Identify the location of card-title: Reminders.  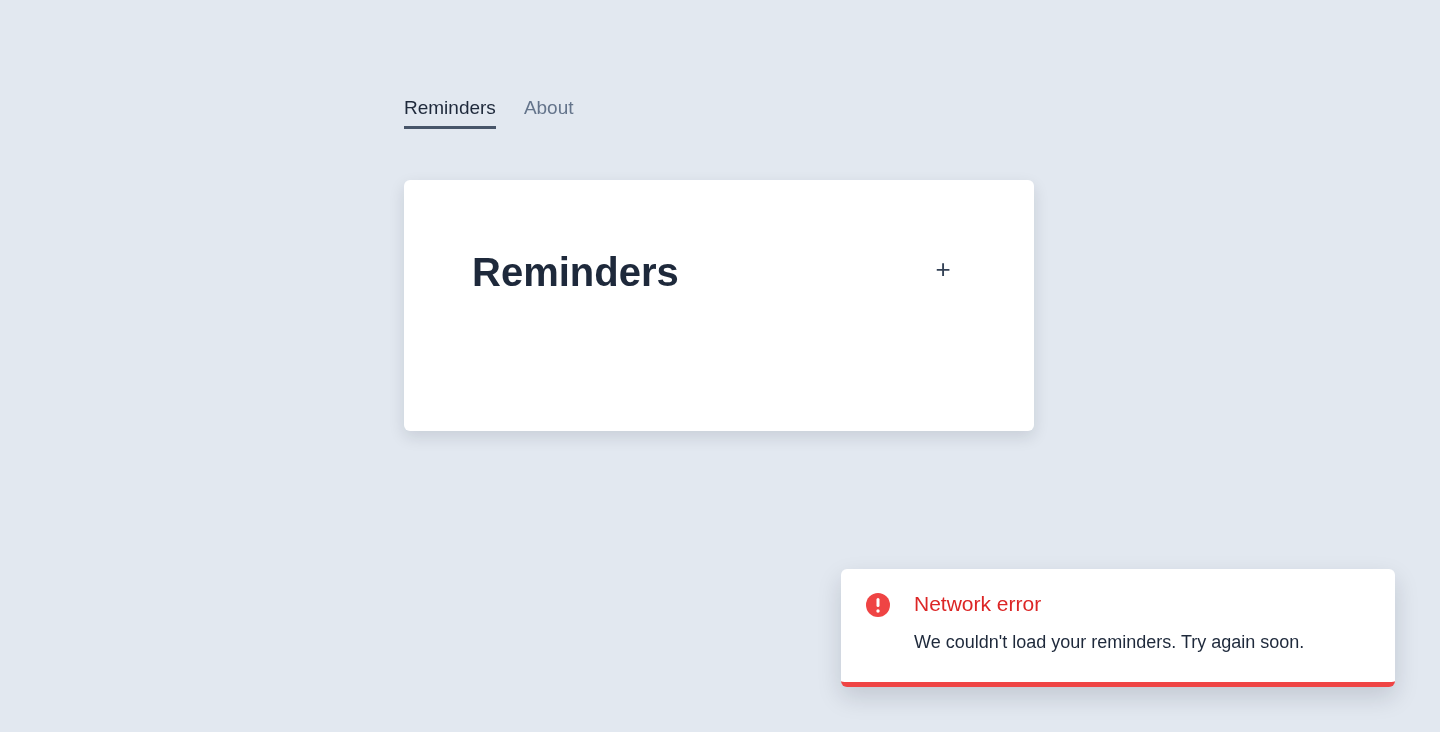
(575, 272).